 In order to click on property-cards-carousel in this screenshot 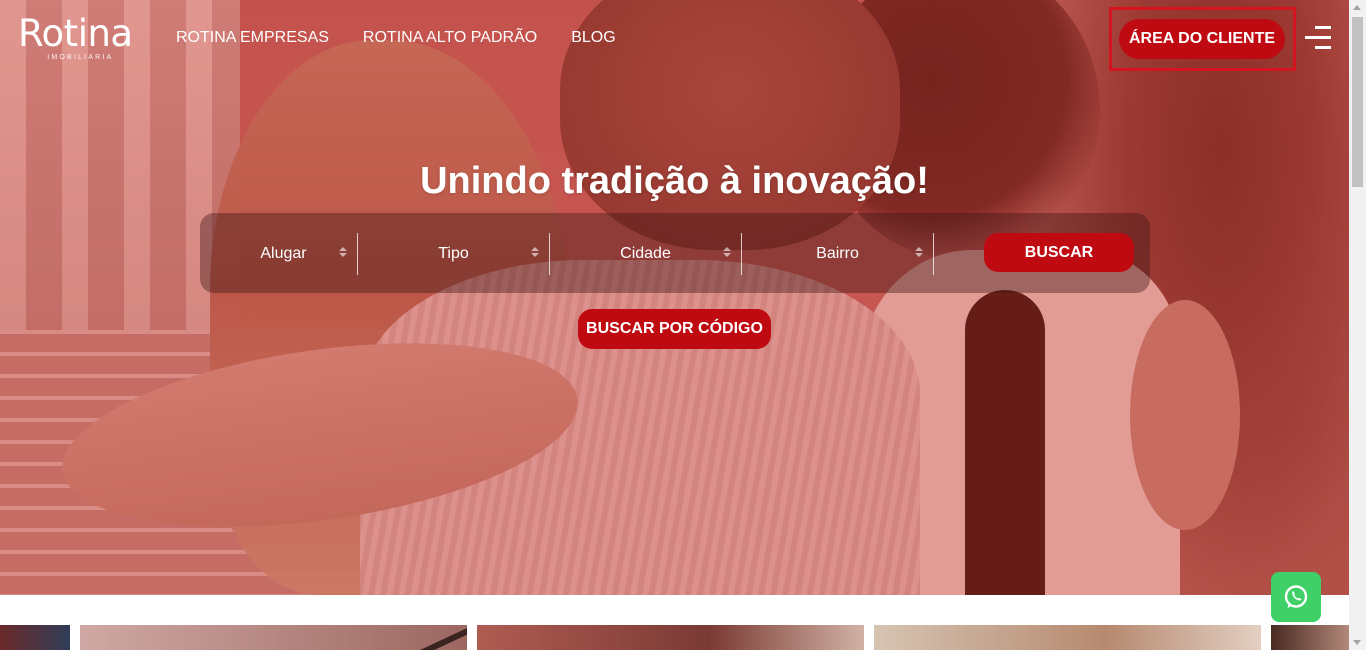, I will do `click(674, 637)`.